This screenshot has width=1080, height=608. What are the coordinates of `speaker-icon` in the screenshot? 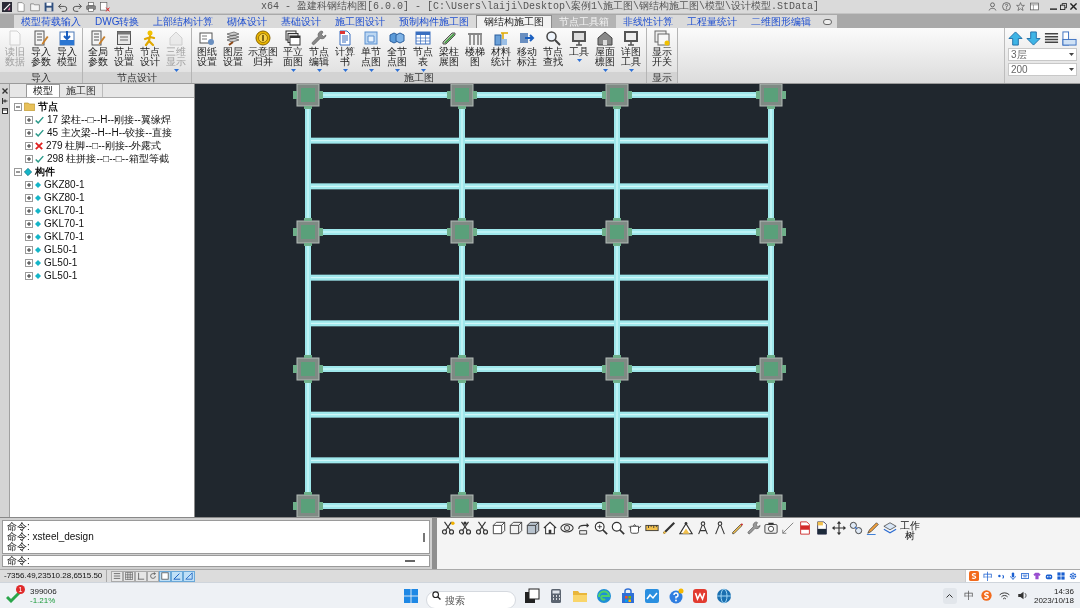 It's located at (1021, 595).